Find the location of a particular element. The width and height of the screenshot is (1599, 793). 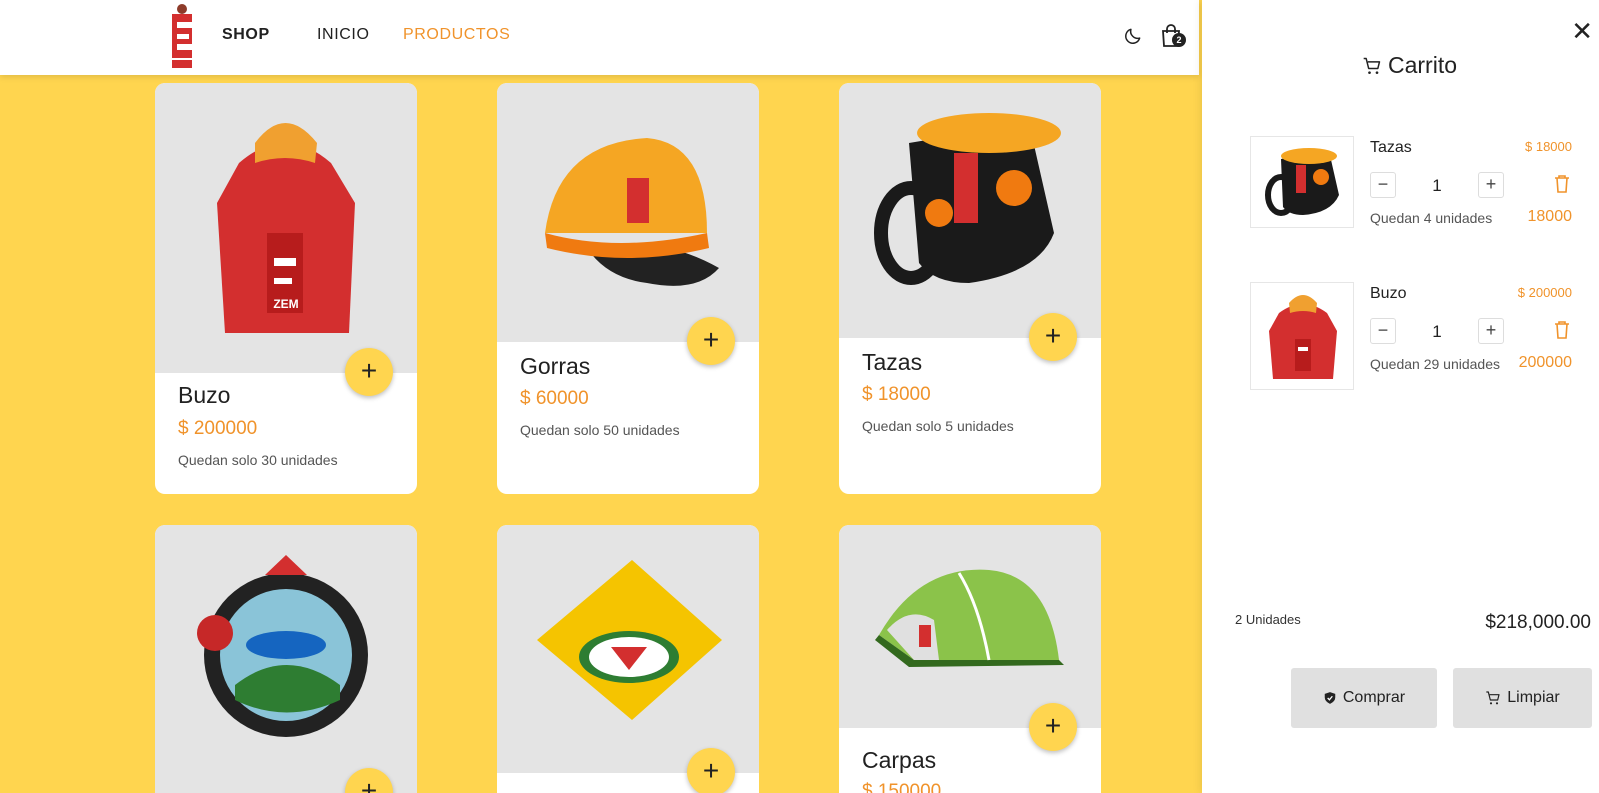

product-name: Buzo is located at coordinates (204, 395).